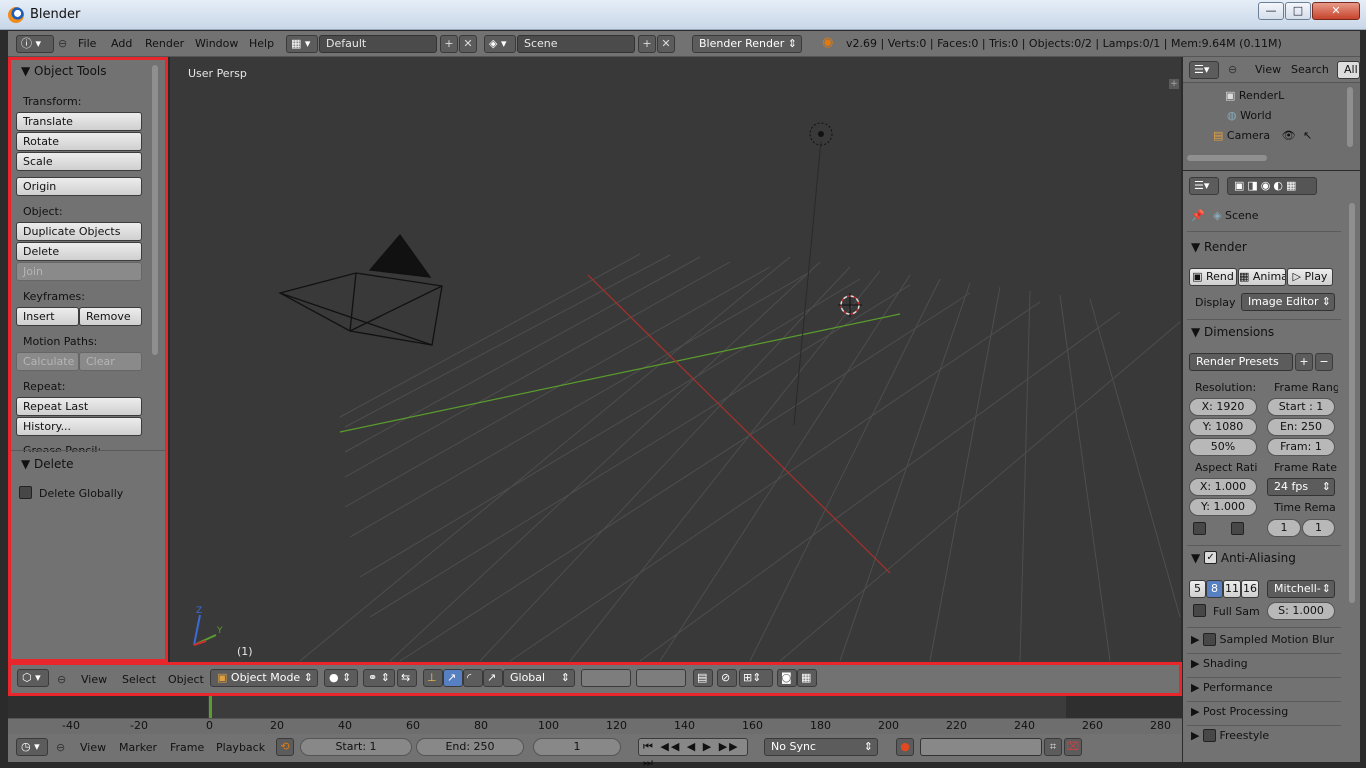  Describe the element at coordinates (1204, 70) in the screenshot. I see `editor-type-outliner-icon: ☰▾` at that location.